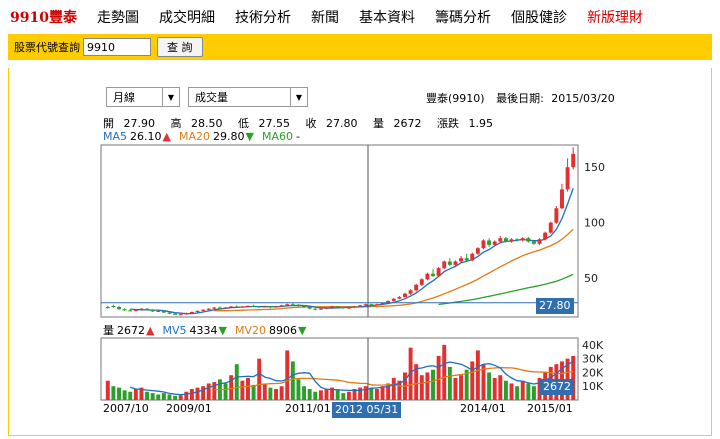  Describe the element at coordinates (308, 408) in the screenshot. I see `x-label-2: 2011/01` at that location.